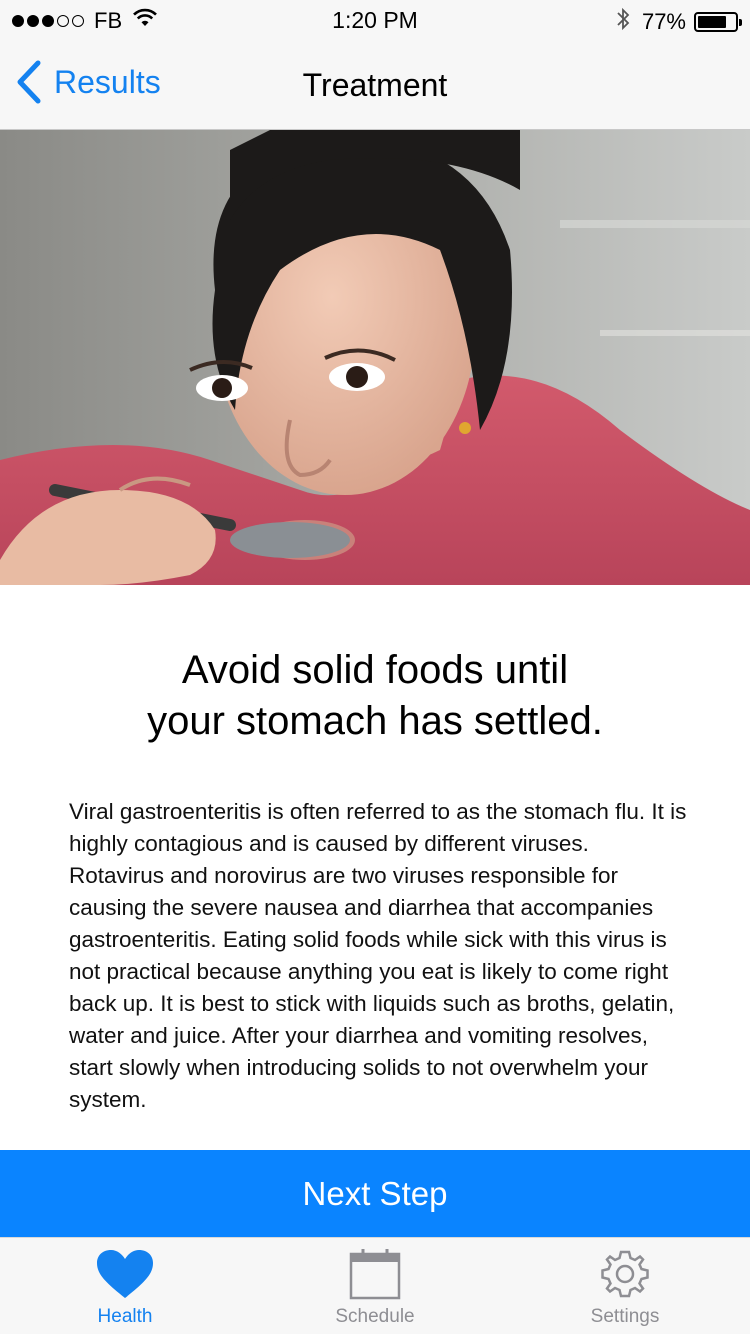 The image size is (750, 1334). Describe the element at coordinates (125, 1274) in the screenshot. I see `heart-icon` at that location.